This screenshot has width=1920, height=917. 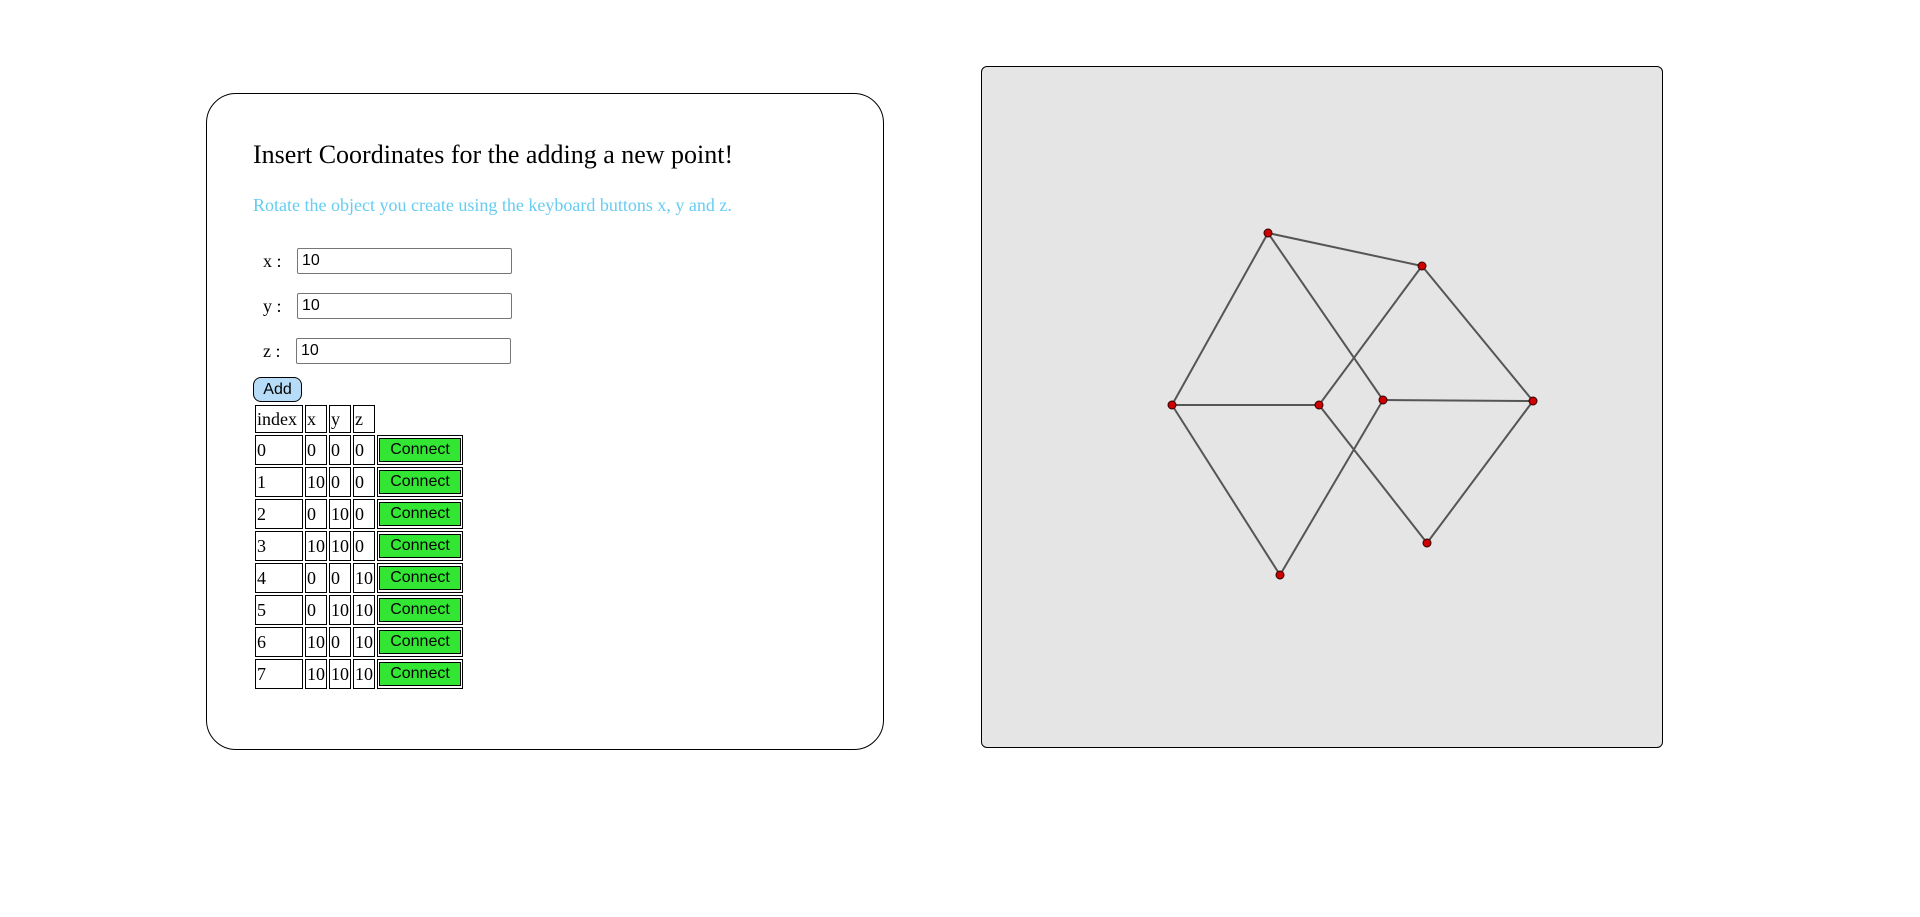 I want to click on y-field-row: y :, so click(x=387, y=306).